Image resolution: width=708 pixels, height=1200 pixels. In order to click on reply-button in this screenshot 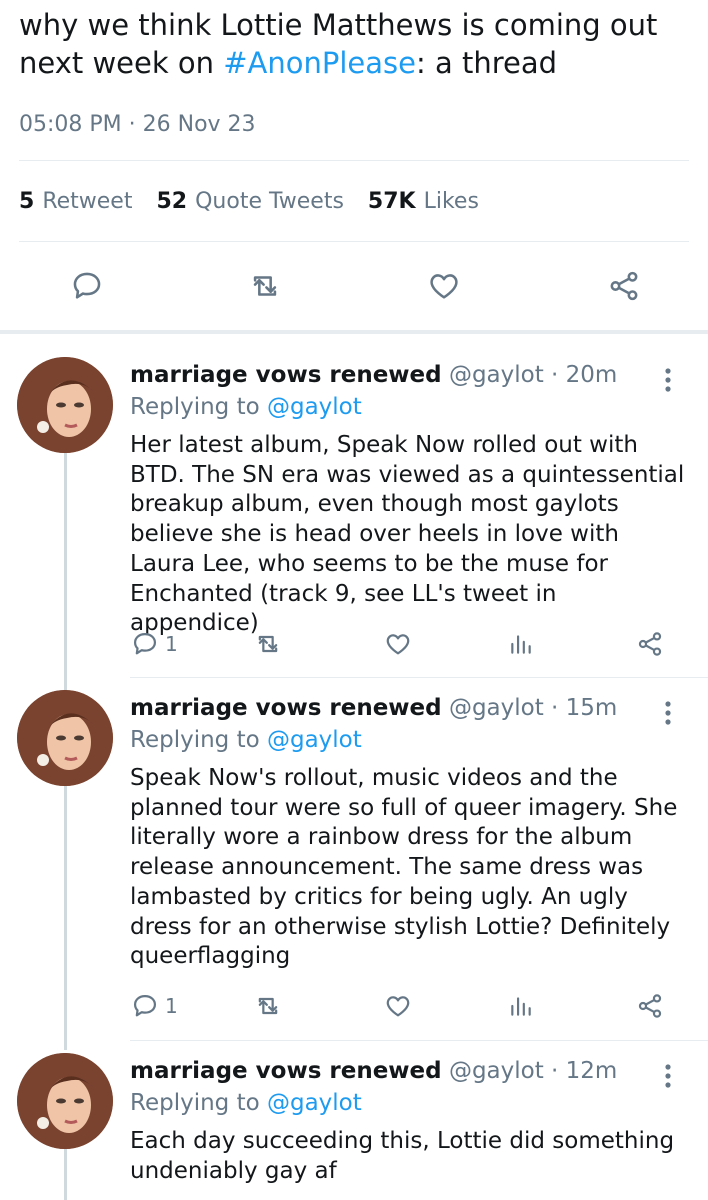, I will do `click(87, 286)`.